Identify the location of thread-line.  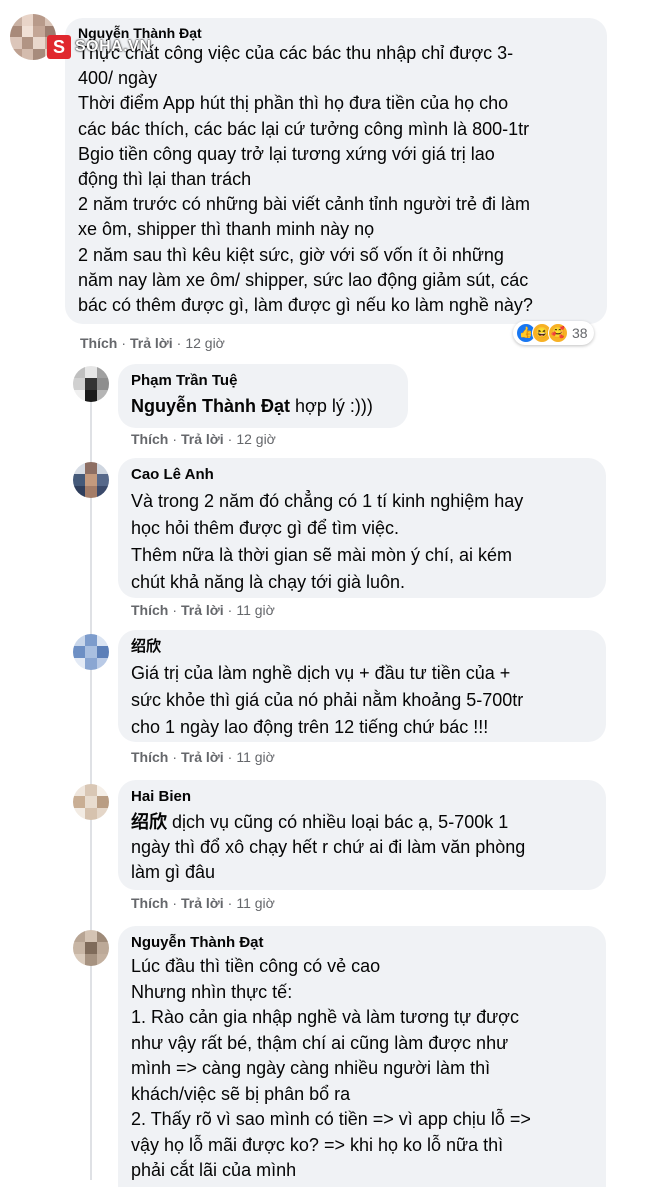
(91, 780).